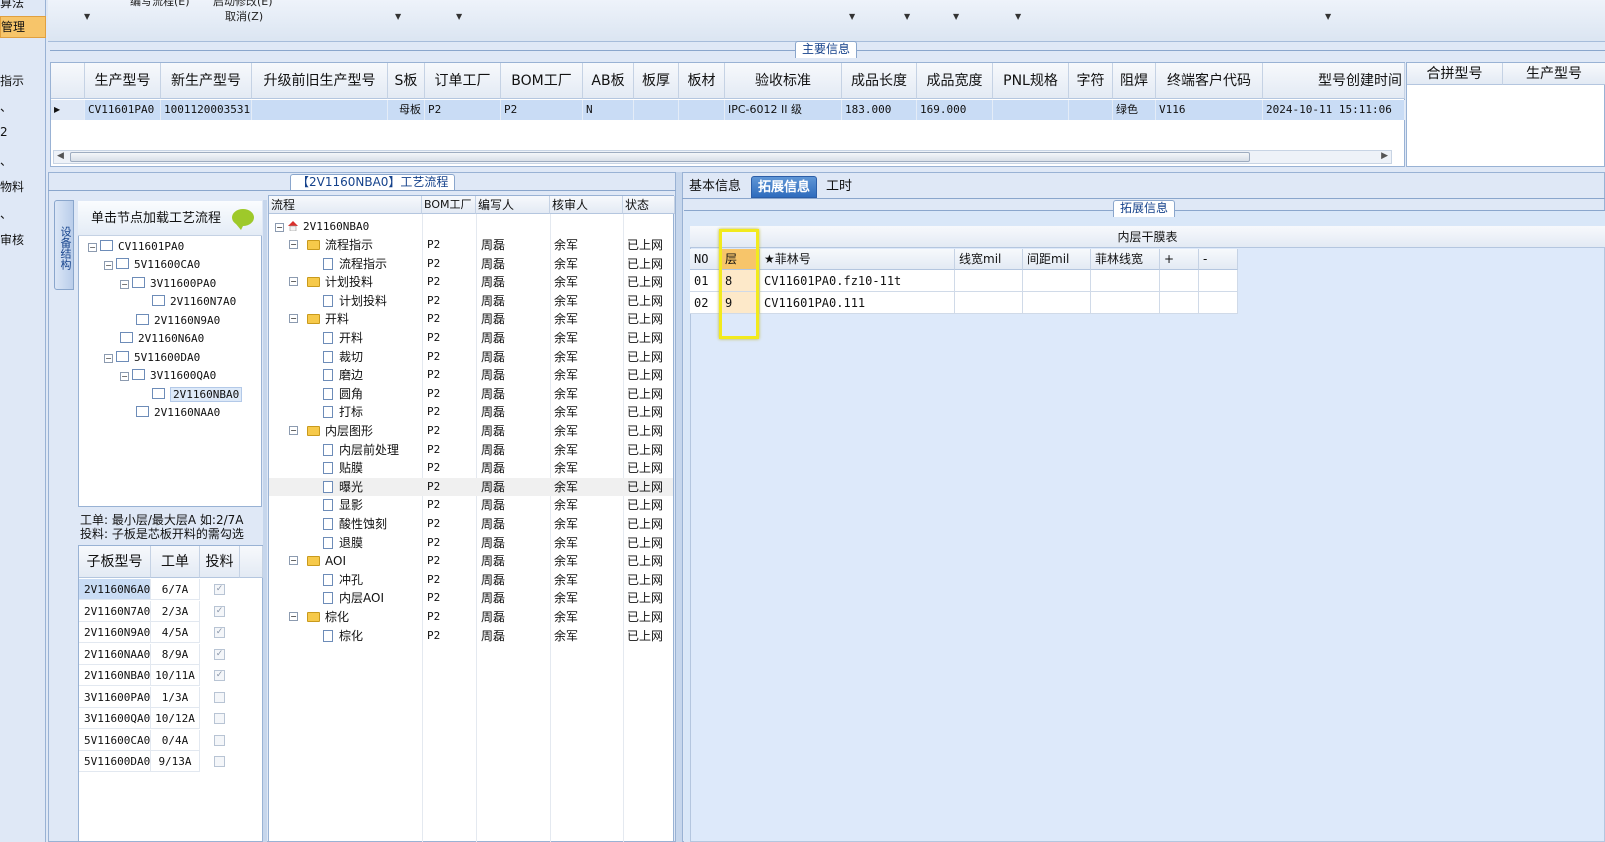 This screenshot has height=842, width=1605. What do you see at coordinates (471, 468) in the screenshot?
I see `flow-row: 贴膜 P2 周磊 余军 已上网` at bounding box center [471, 468].